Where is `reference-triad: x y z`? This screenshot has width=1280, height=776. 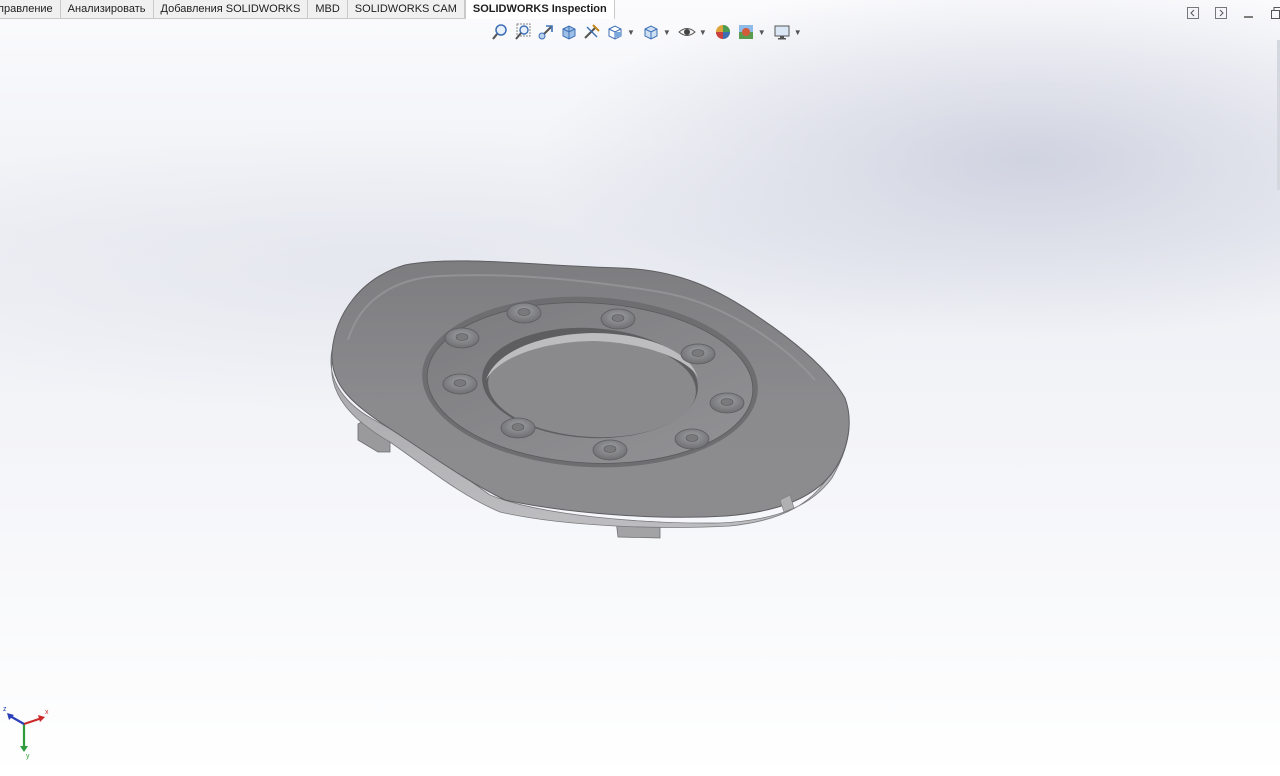 reference-triad: x y z is located at coordinates (26, 733).